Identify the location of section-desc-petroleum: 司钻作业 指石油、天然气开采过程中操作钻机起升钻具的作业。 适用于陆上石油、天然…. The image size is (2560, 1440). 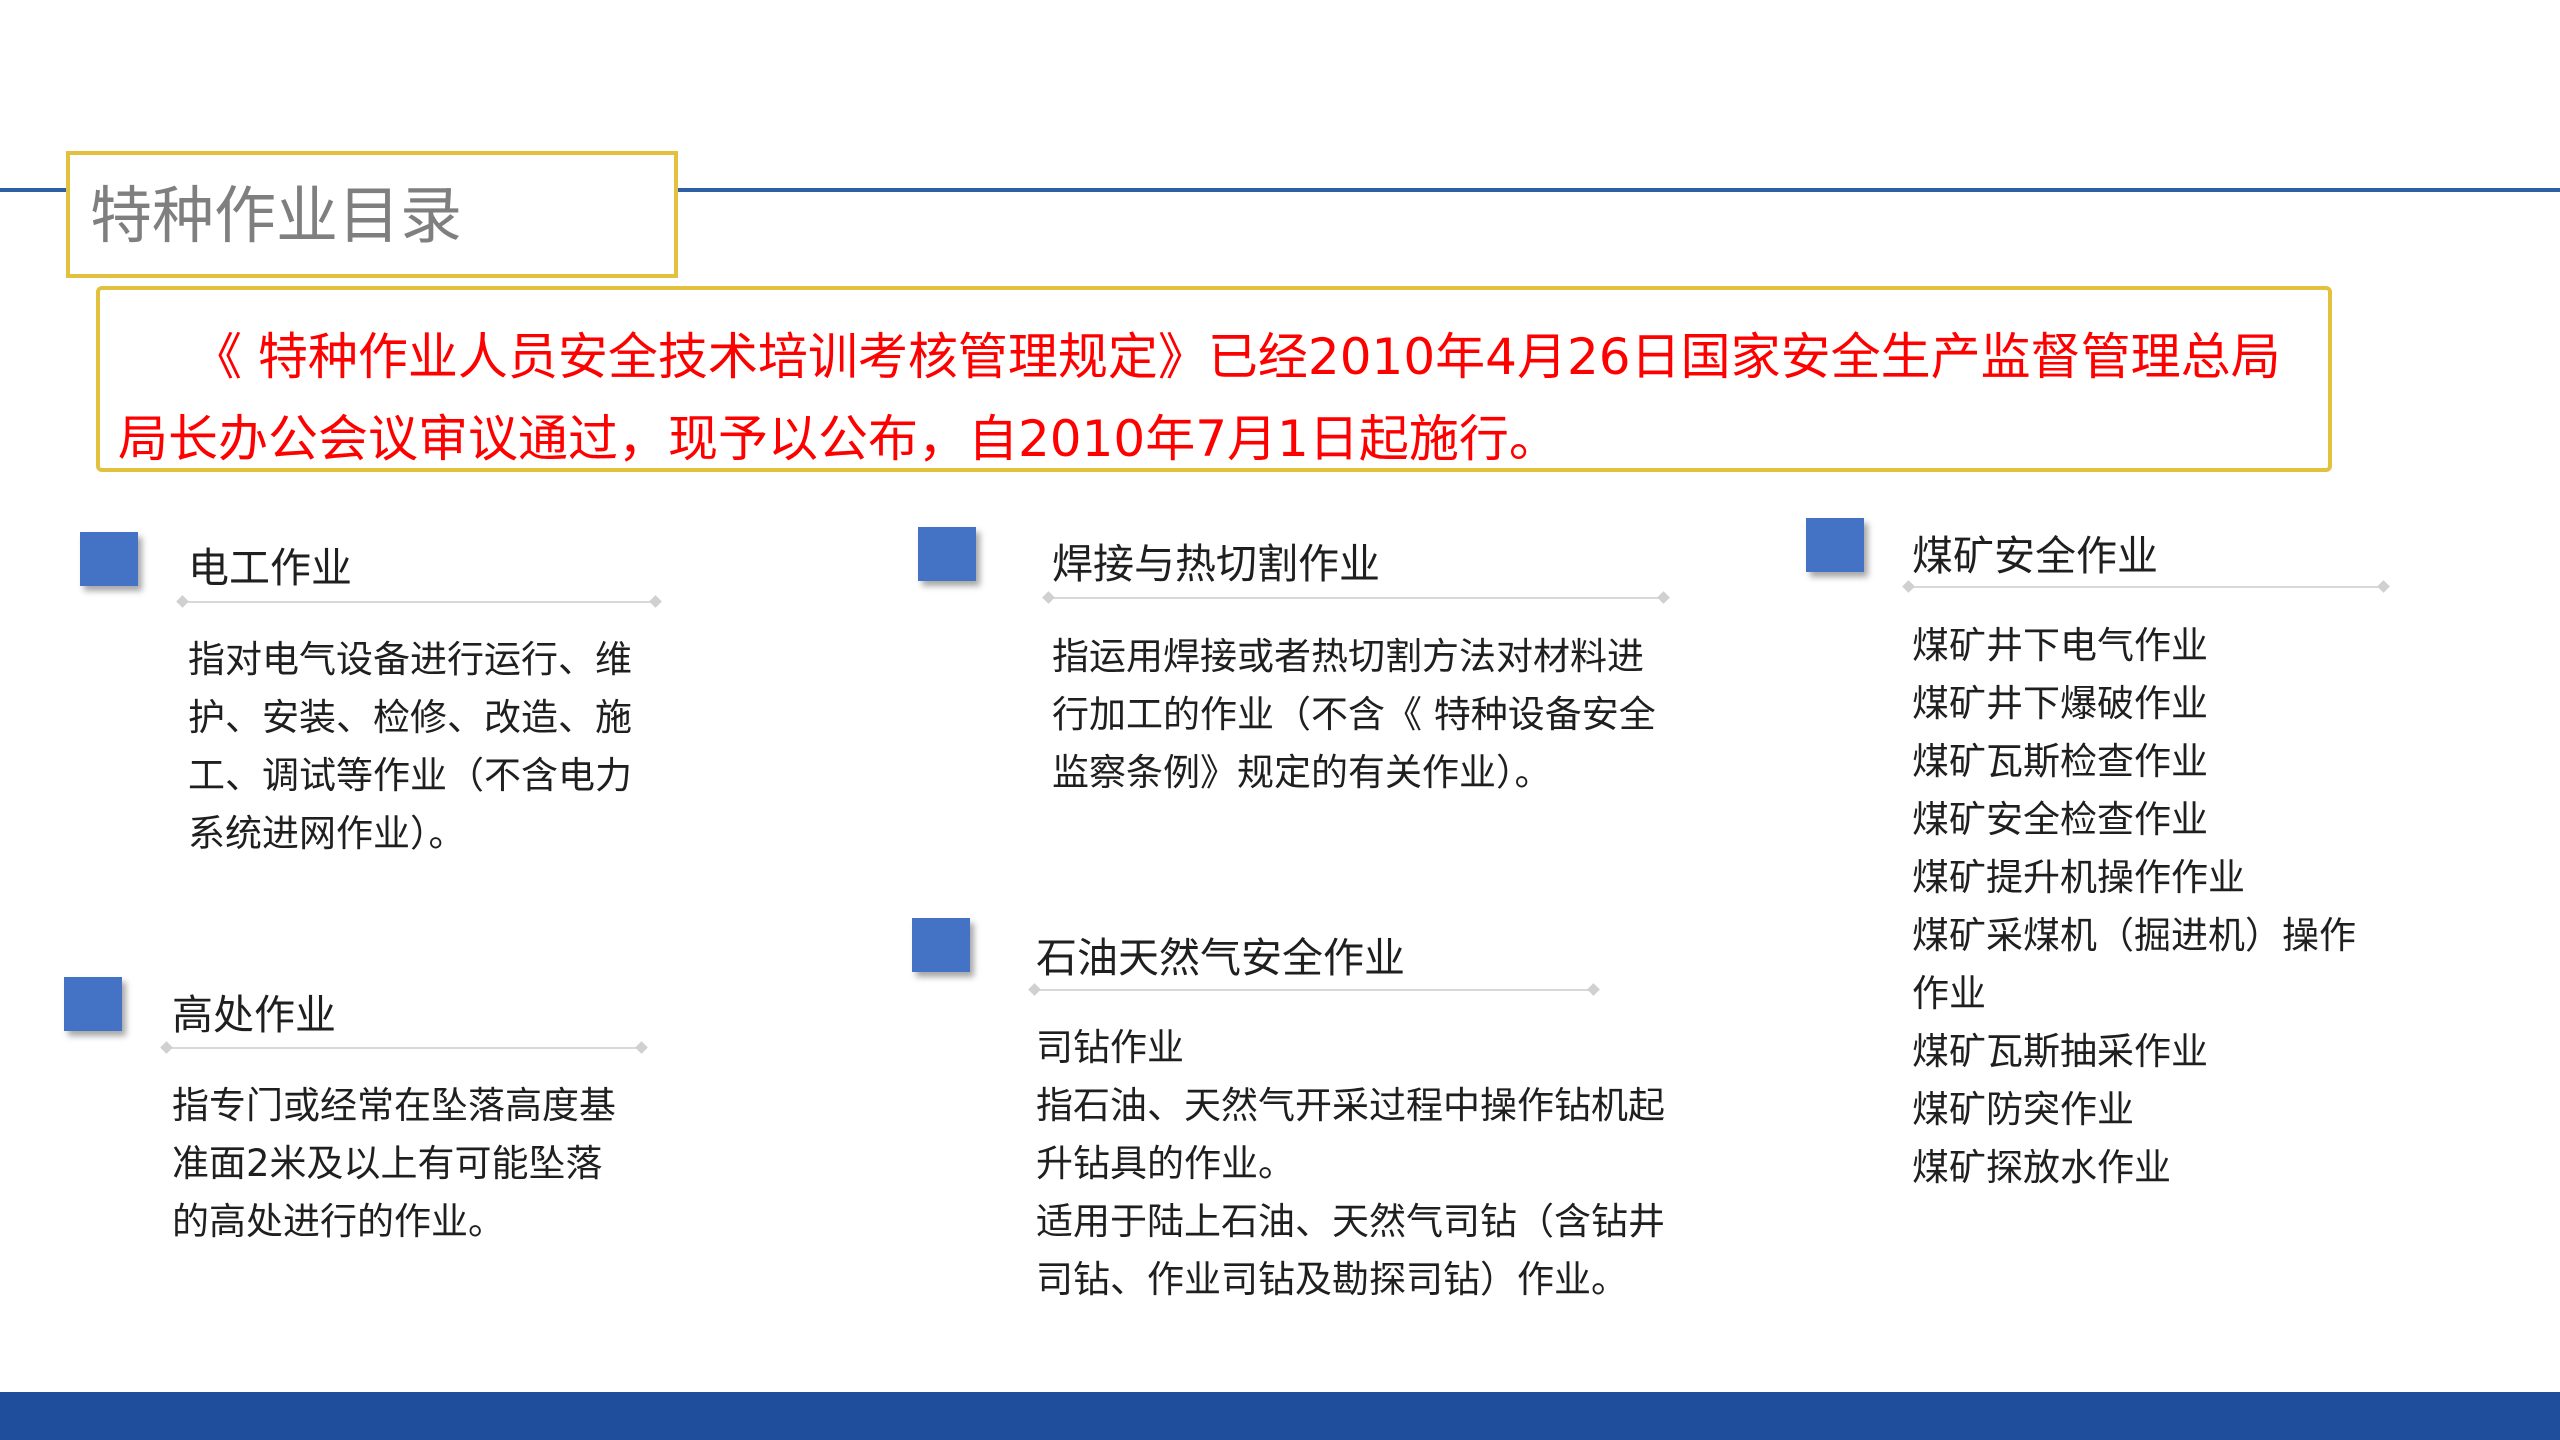
(1361, 1164).